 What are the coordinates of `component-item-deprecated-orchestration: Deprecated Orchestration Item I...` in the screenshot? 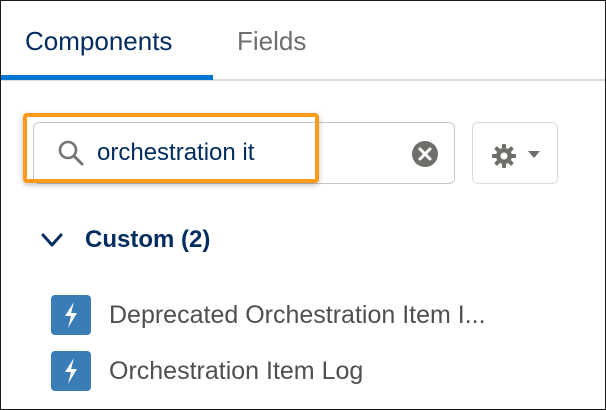 It's located at (311, 315).